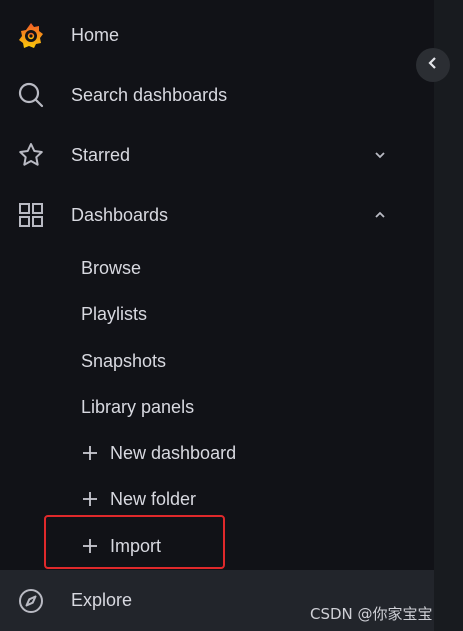  I want to click on playlists-label: Playlists, so click(114, 313).